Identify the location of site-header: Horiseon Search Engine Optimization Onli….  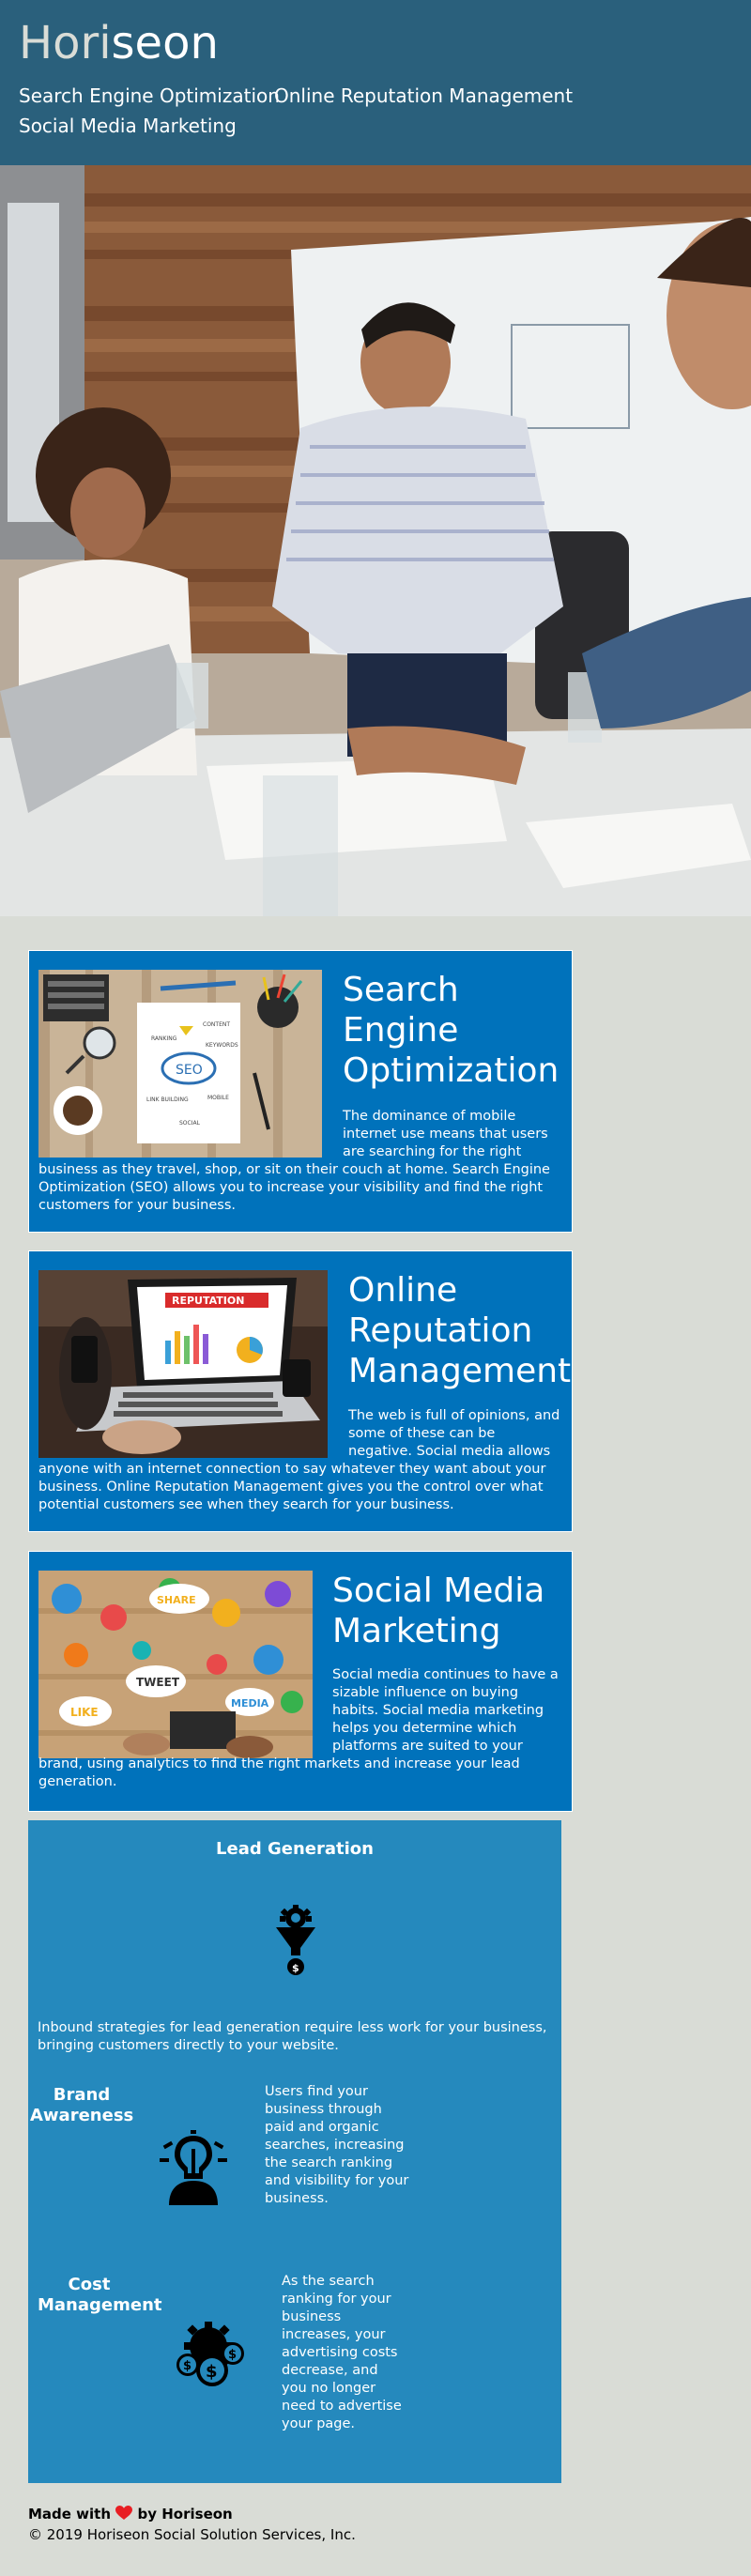
(376, 83).